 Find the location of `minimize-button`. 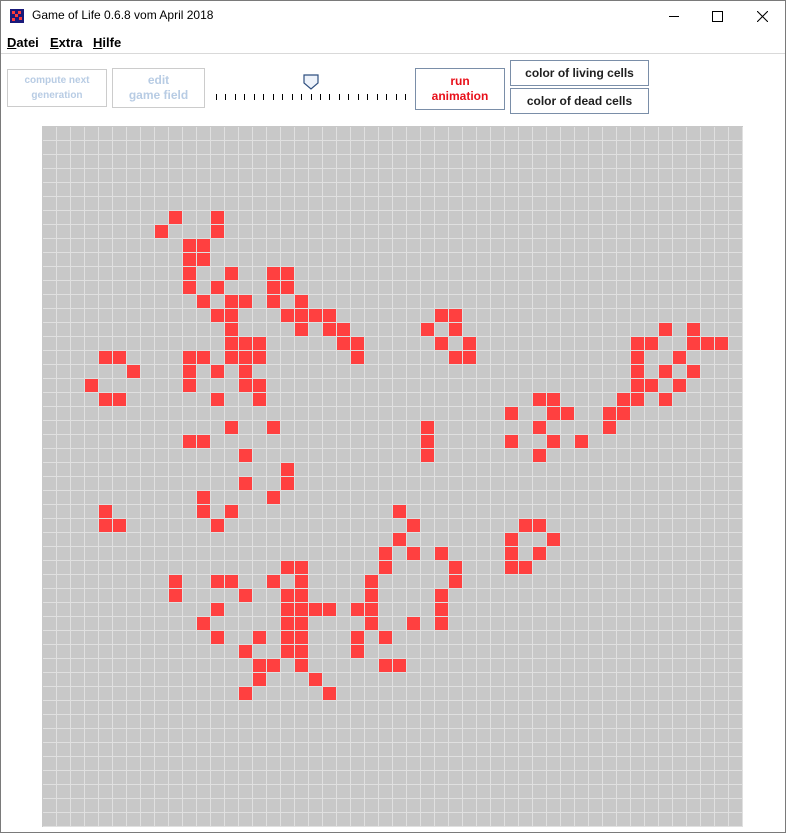

minimize-button is located at coordinates (673, 16).